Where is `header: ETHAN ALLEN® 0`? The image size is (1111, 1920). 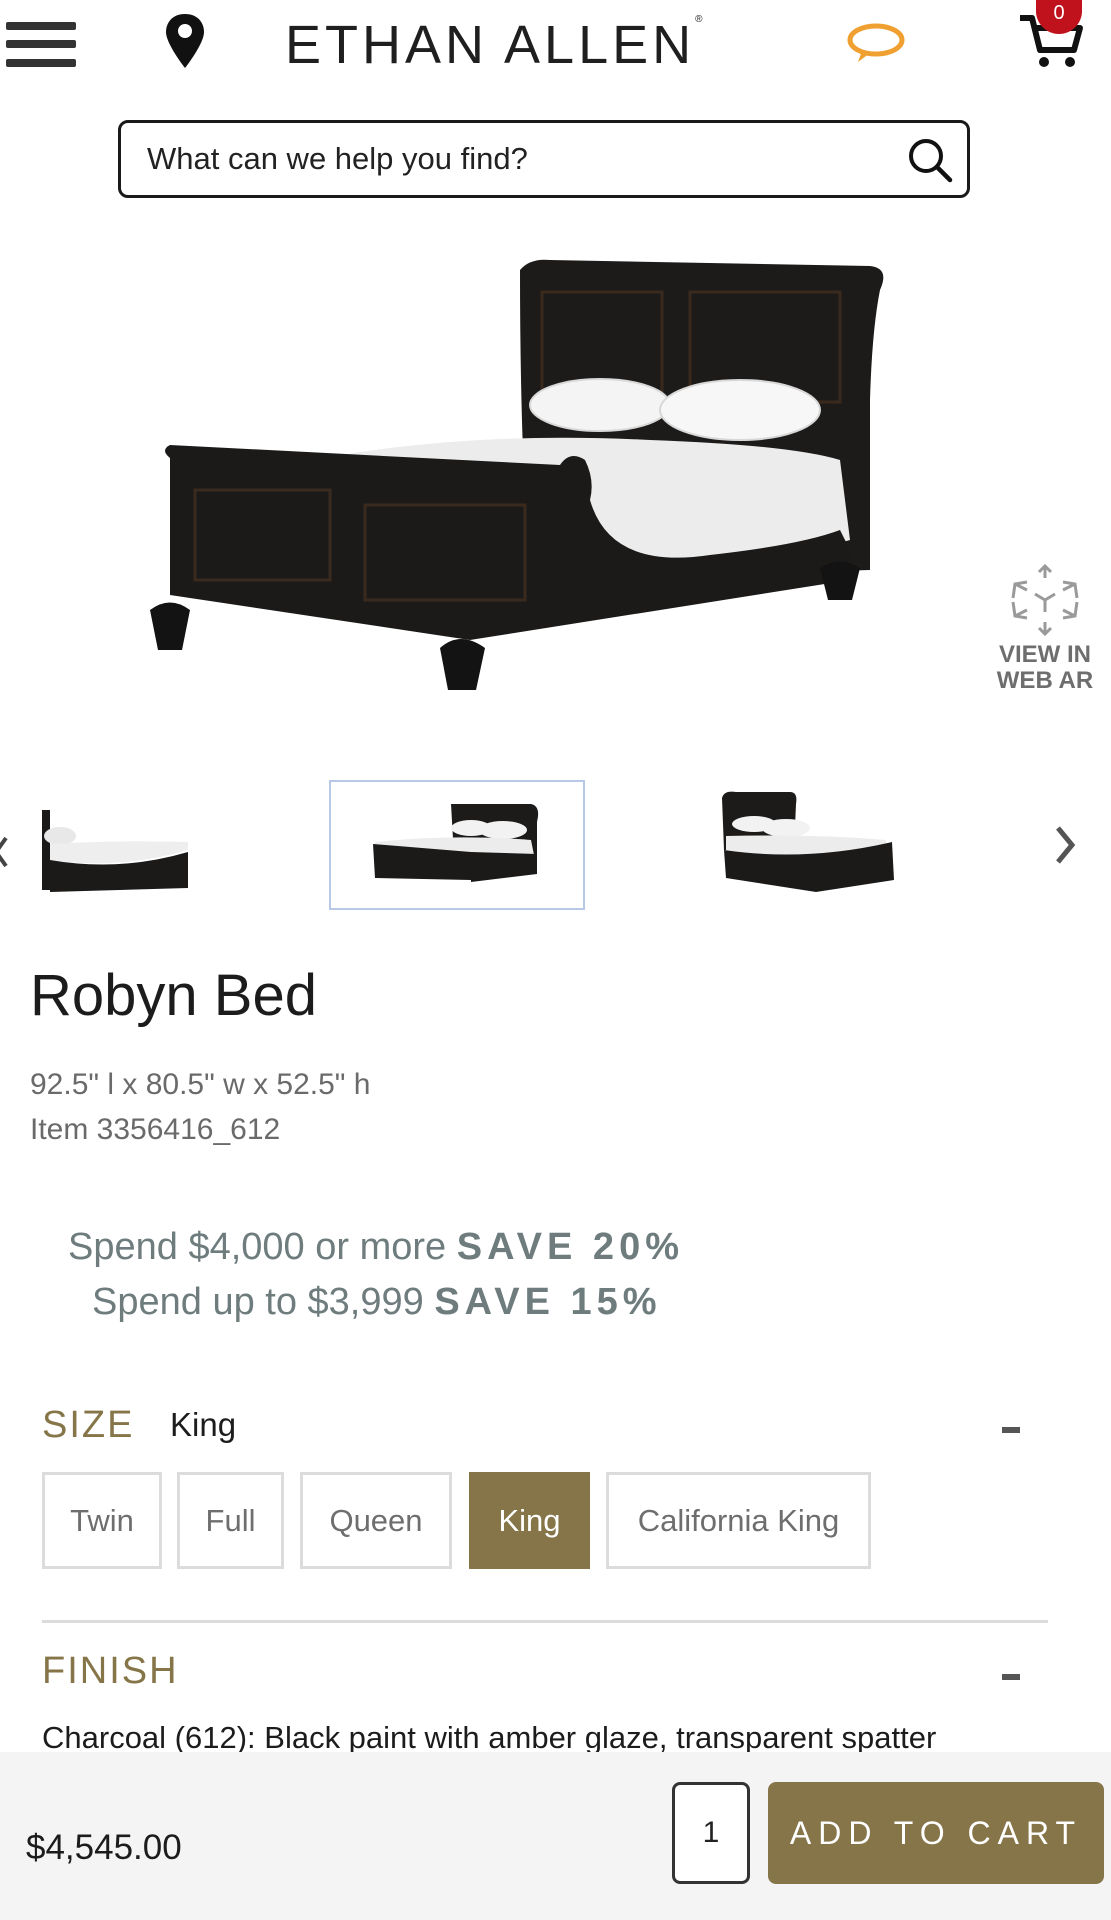 header: ETHAN ALLEN® 0 is located at coordinates (555, 50).